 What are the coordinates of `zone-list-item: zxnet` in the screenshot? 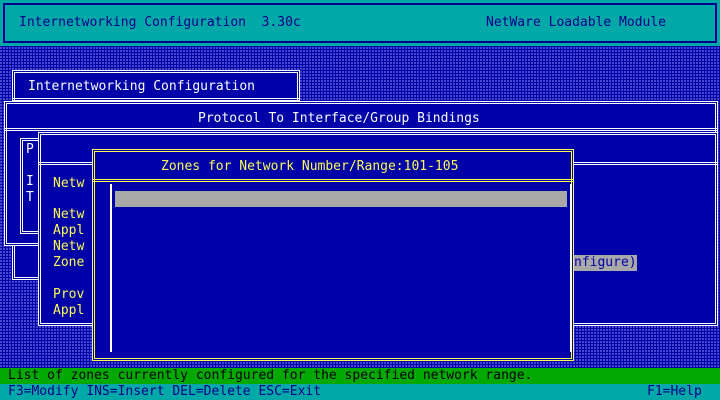 It's located at (341, 206).